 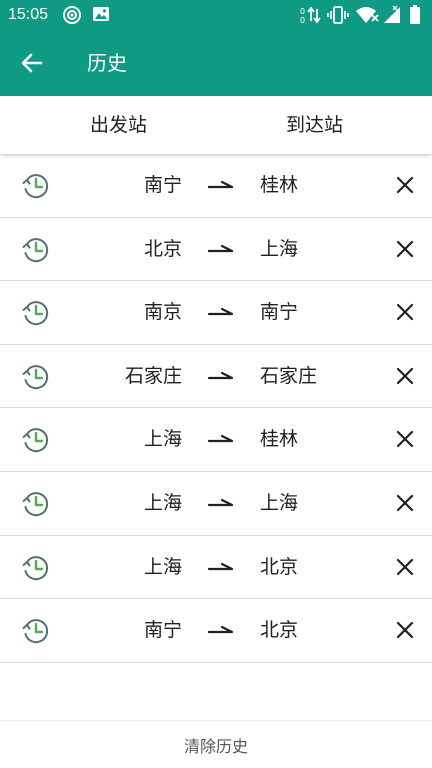 What do you see at coordinates (119, 125) in the screenshot?
I see `departure-station-header: 出发站` at bounding box center [119, 125].